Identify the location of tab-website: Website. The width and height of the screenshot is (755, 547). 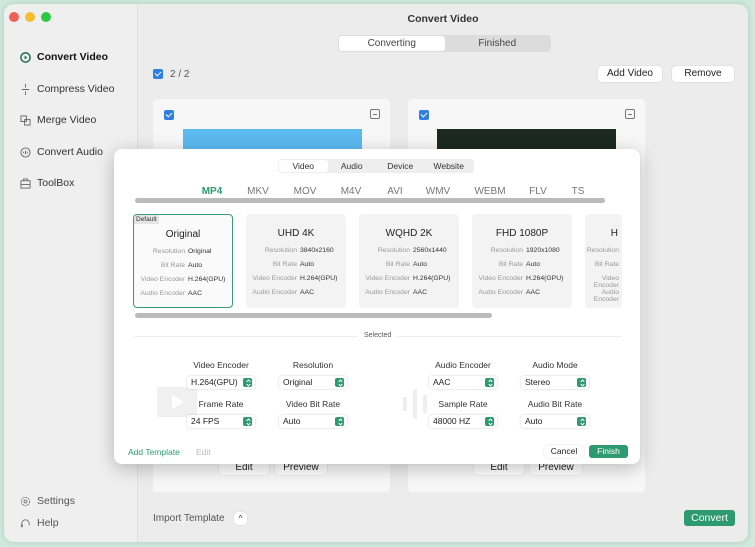
(449, 166).